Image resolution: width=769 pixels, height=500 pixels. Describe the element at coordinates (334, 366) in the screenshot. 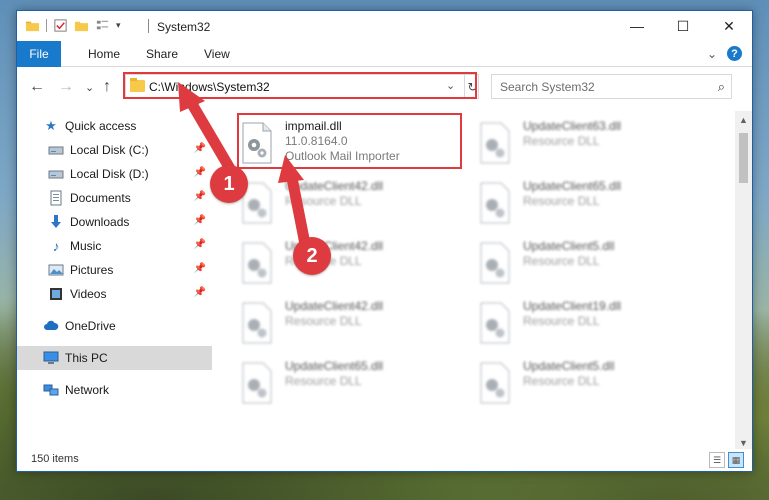

I see `file-name: UpdateClient65.dll` at that location.